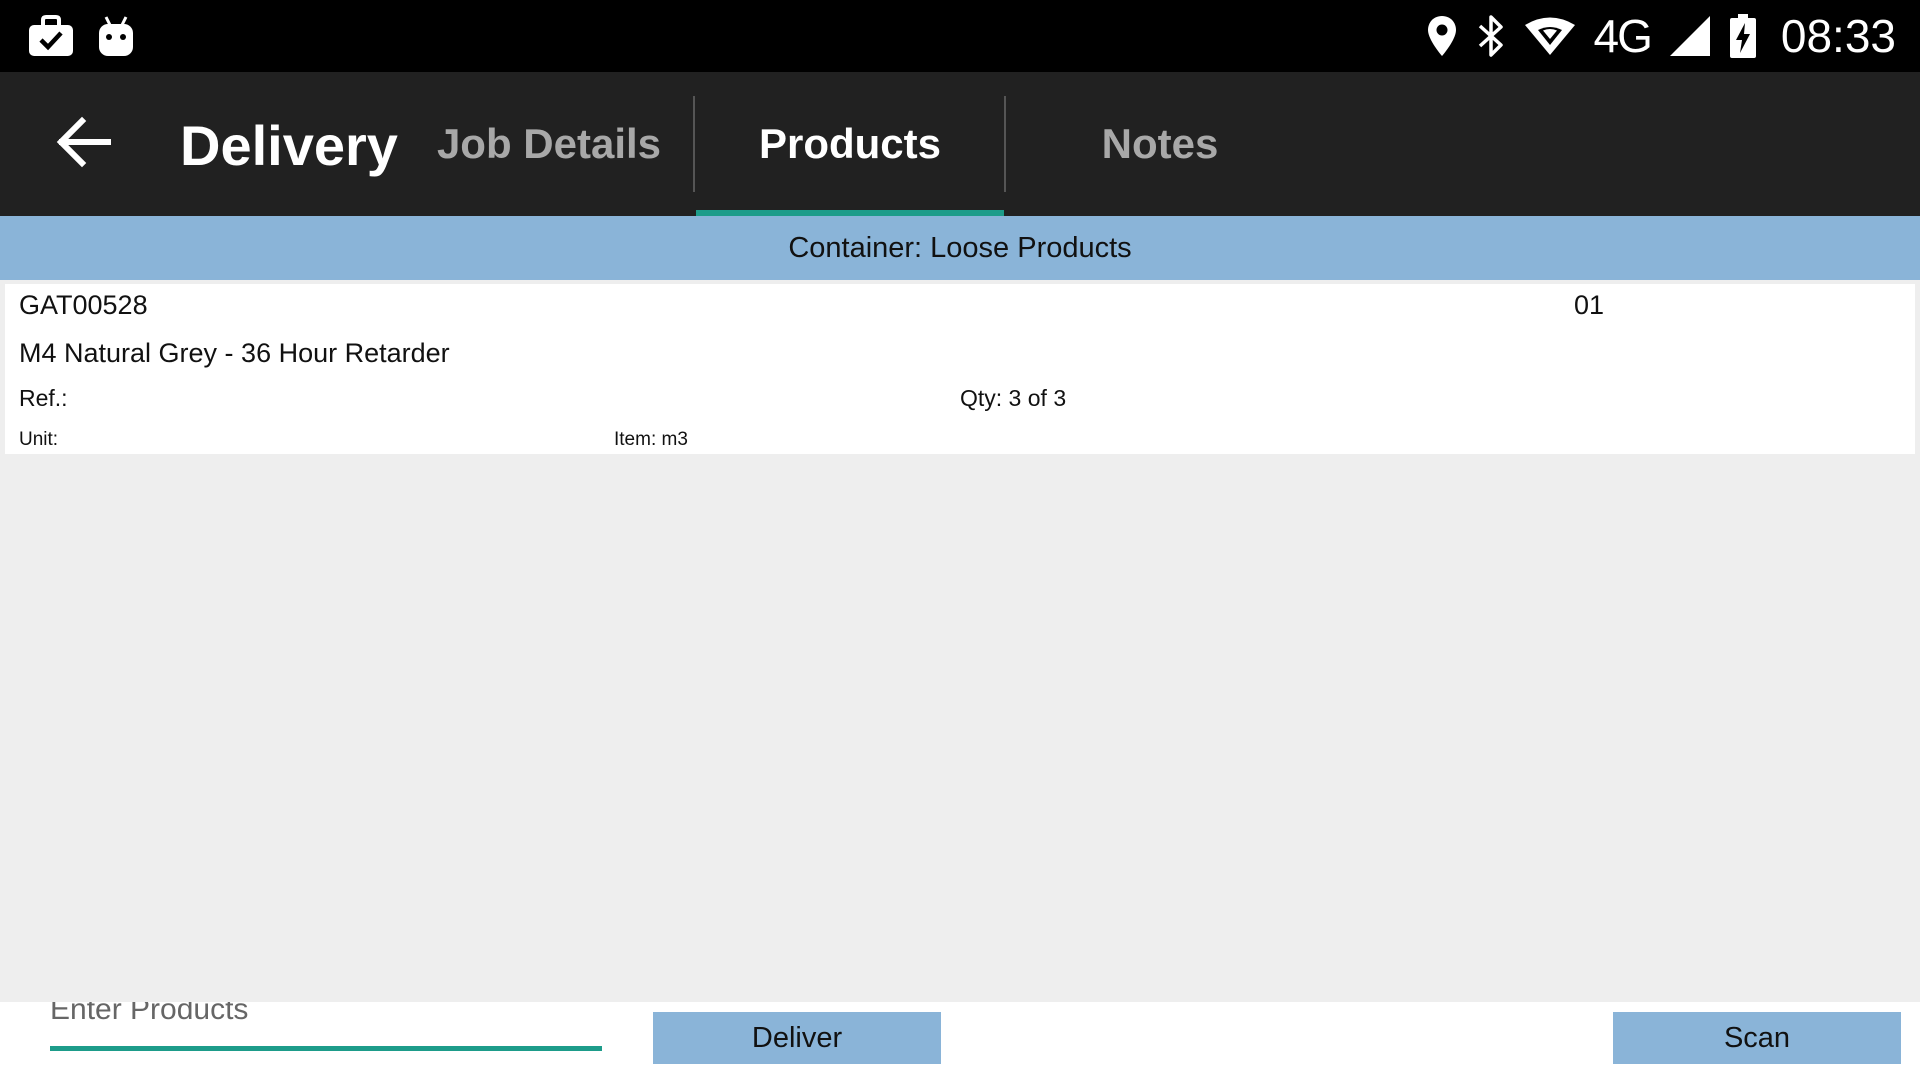 The height and width of the screenshot is (1080, 1920). I want to click on app-bar: Delivery Job Details Products Notes, so click(960, 144).